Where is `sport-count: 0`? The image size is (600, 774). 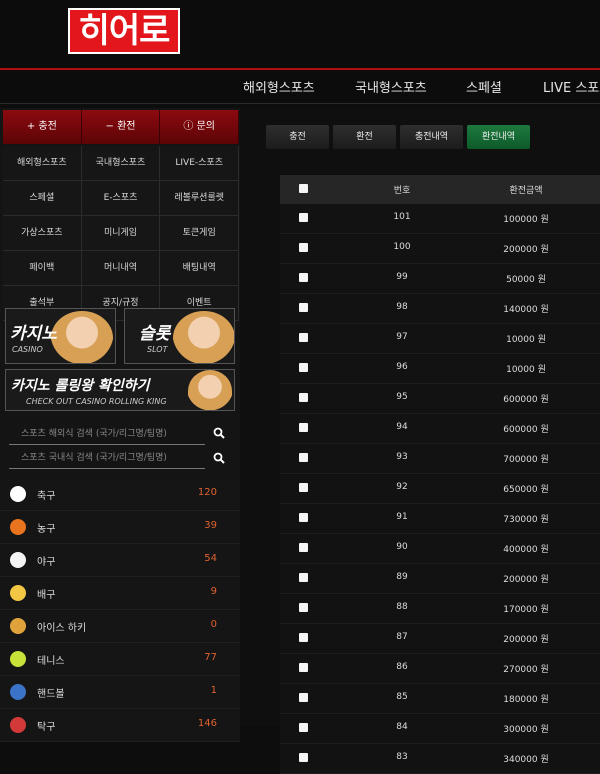
sport-count: 0 is located at coordinates (213, 624).